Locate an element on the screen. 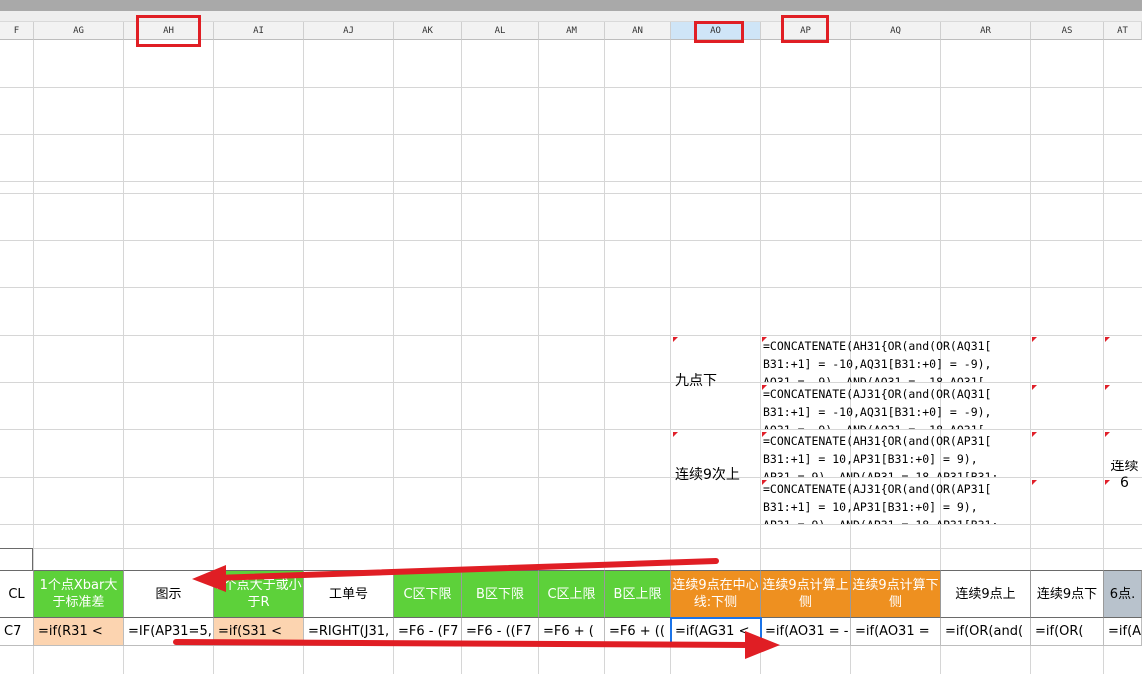  arrow-left-head-icon is located at coordinates (209, 578).